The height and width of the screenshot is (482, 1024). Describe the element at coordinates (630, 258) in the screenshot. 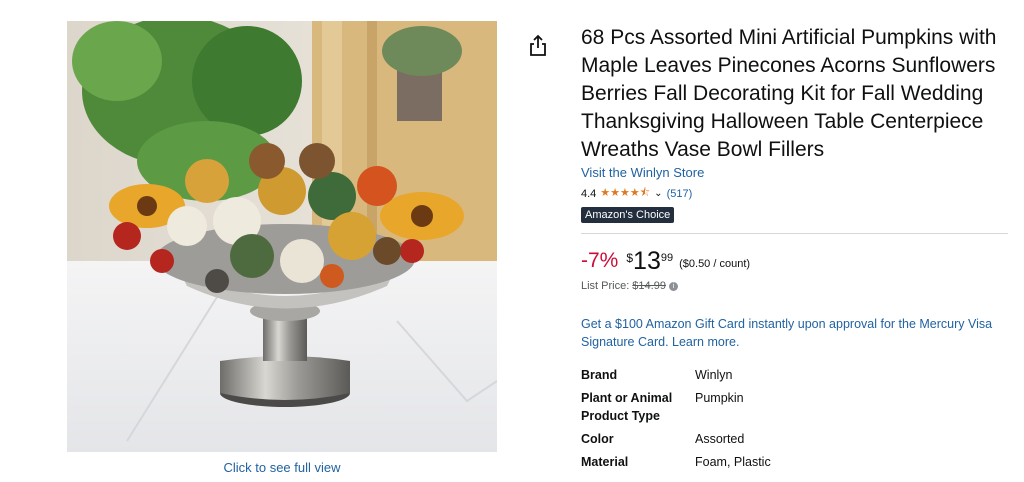

I see `price-currency: $` at that location.